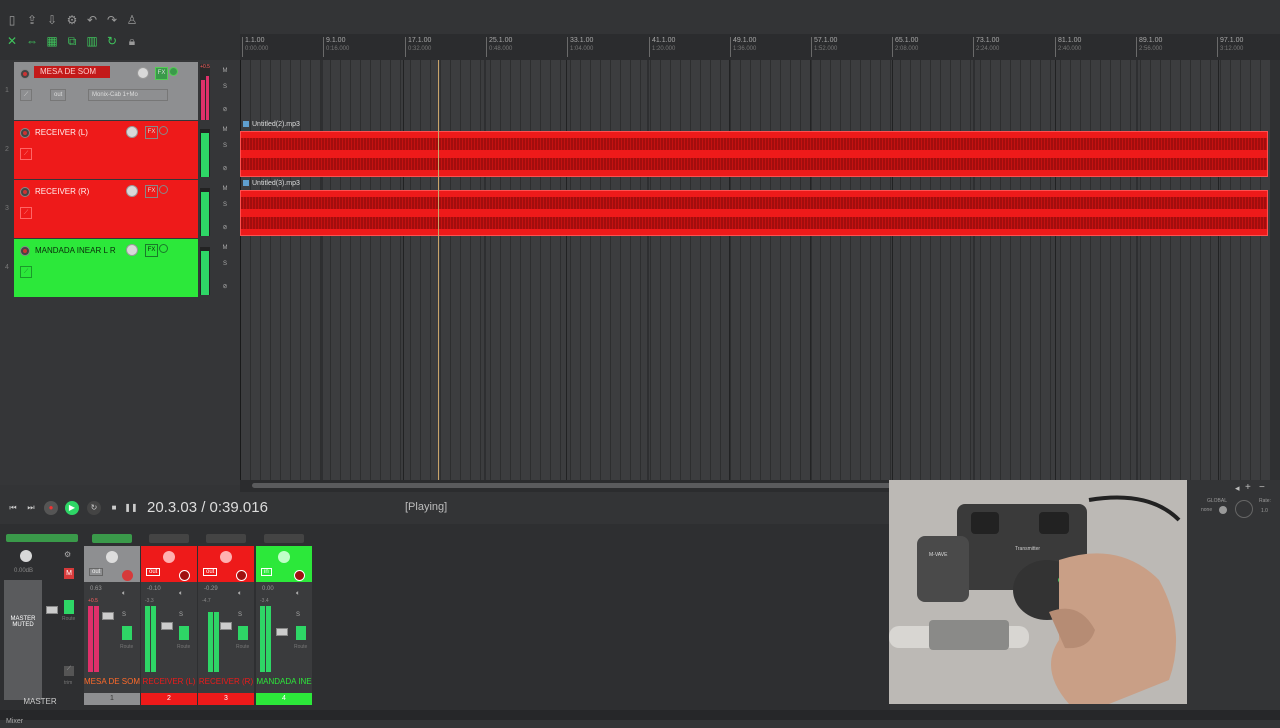 This screenshot has width=1280, height=728. What do you see at coordinates (94, 508) in the screenshot?
I see `repeat-icon: ↻` at bounding box center [94, 508].